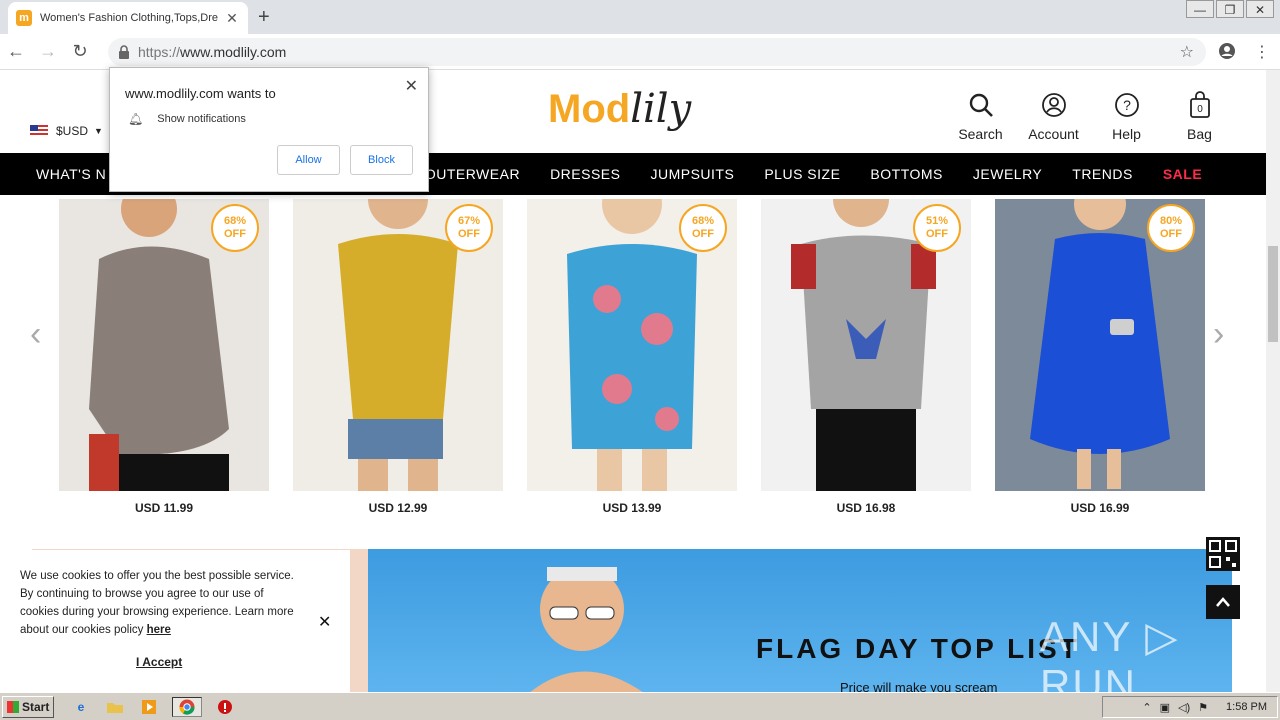 This screenshot has height=720, width=1280. What do you see at coordinates (324, 622) in the screenshot?
I see `cookie-close-icon: ✕` at bounding box center [324, 622].